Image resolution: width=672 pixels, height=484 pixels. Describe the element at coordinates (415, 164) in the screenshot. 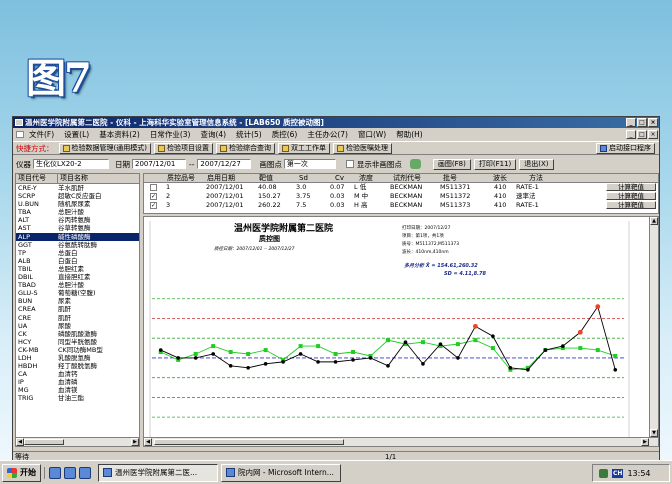

I see `printer-icon` at that location.